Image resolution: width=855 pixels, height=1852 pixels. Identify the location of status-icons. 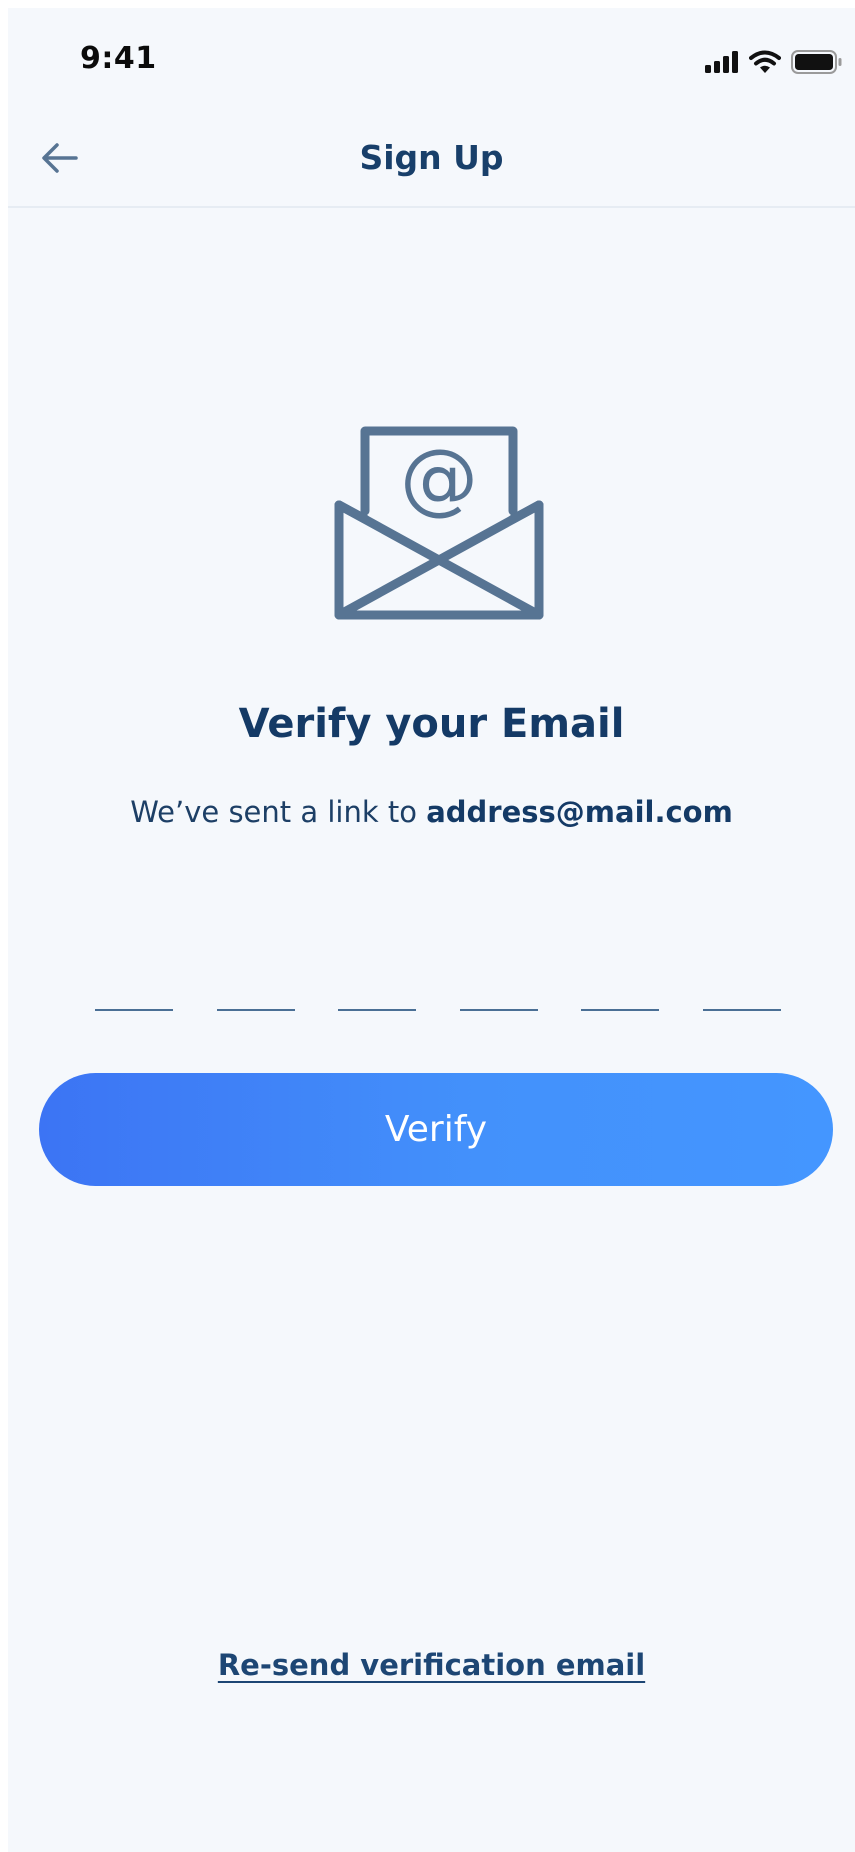
(774, 62).